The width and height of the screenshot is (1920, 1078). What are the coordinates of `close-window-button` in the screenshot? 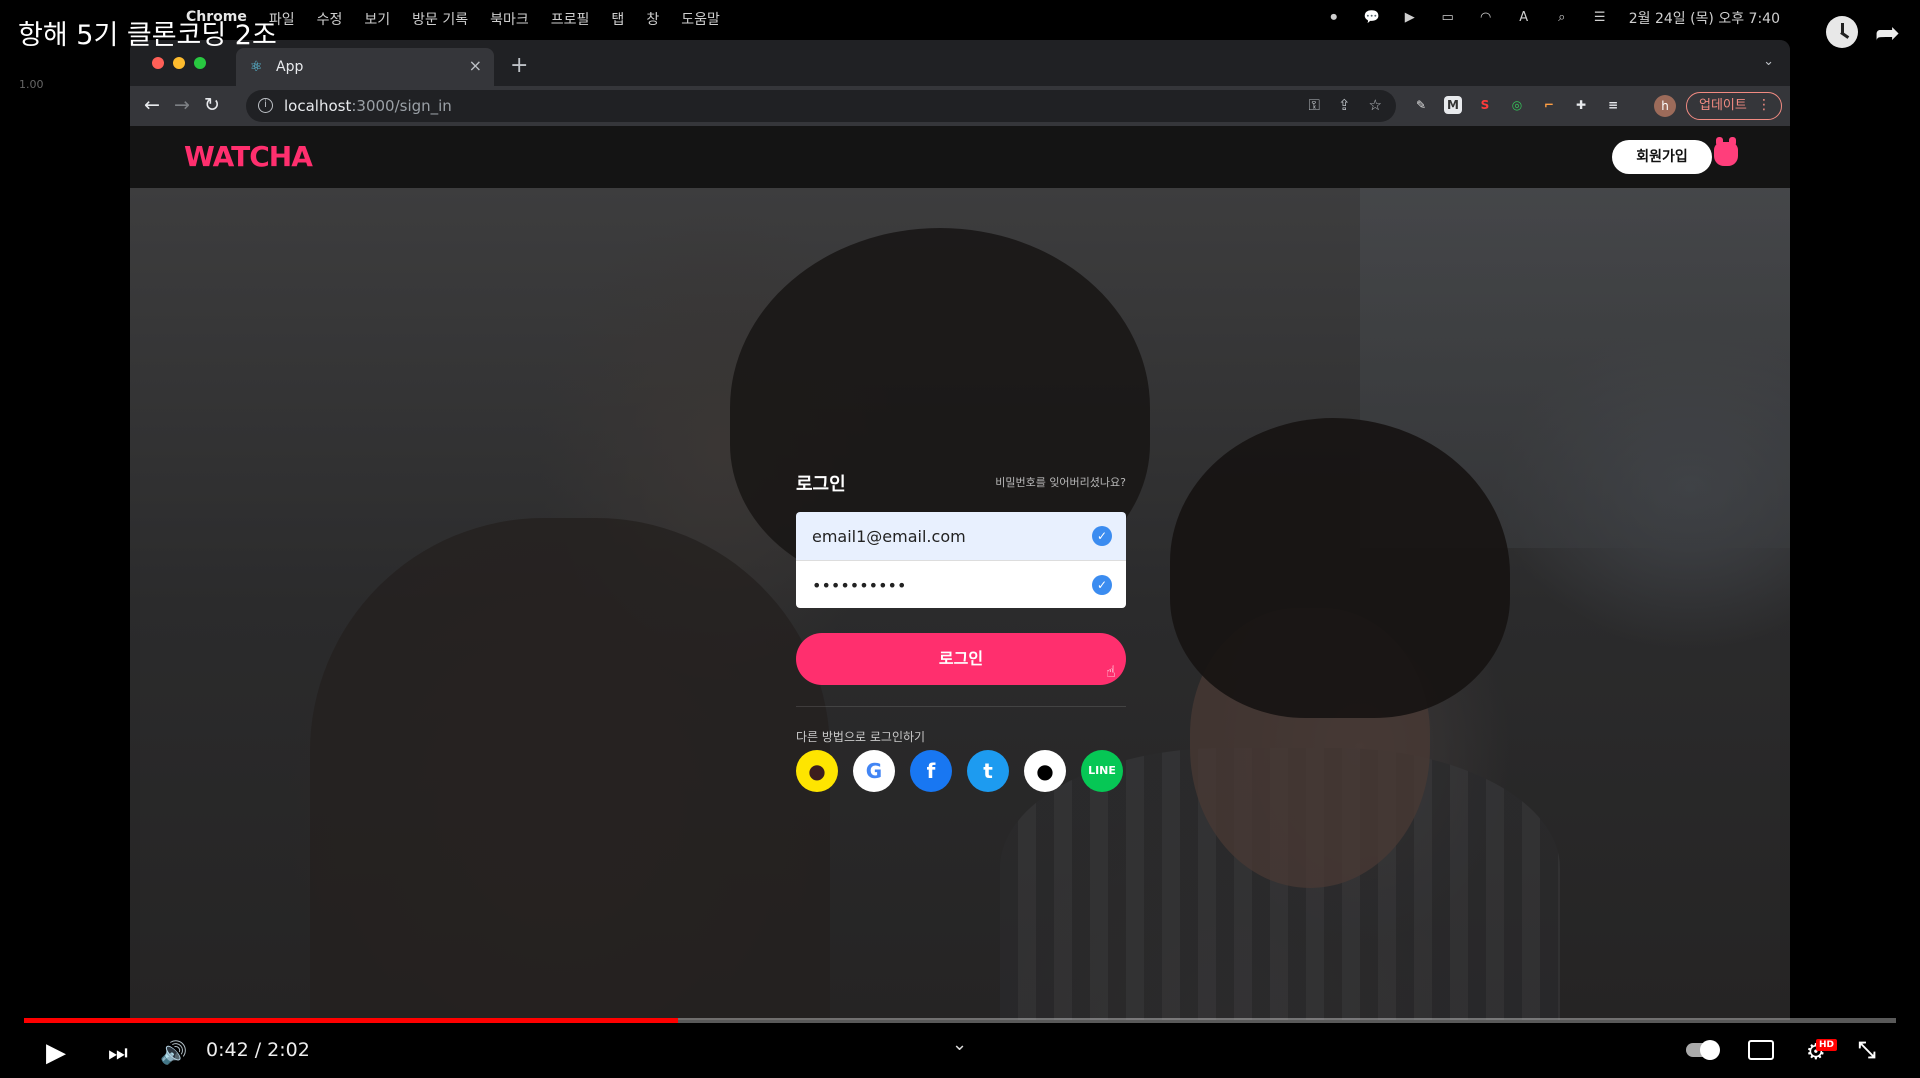 It's located at (158, 63).